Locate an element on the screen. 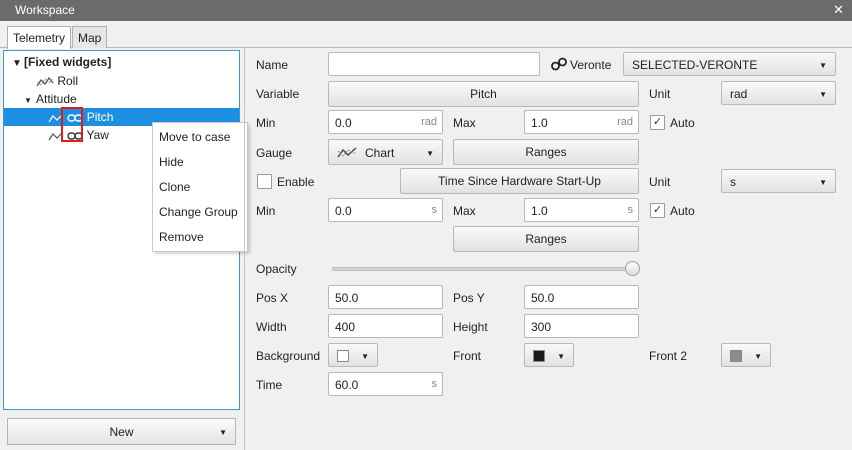 This screenshot has width=852, height=450. time-variable-button: Time Since Hardware Start-Up is located at coordinates (519, 181).